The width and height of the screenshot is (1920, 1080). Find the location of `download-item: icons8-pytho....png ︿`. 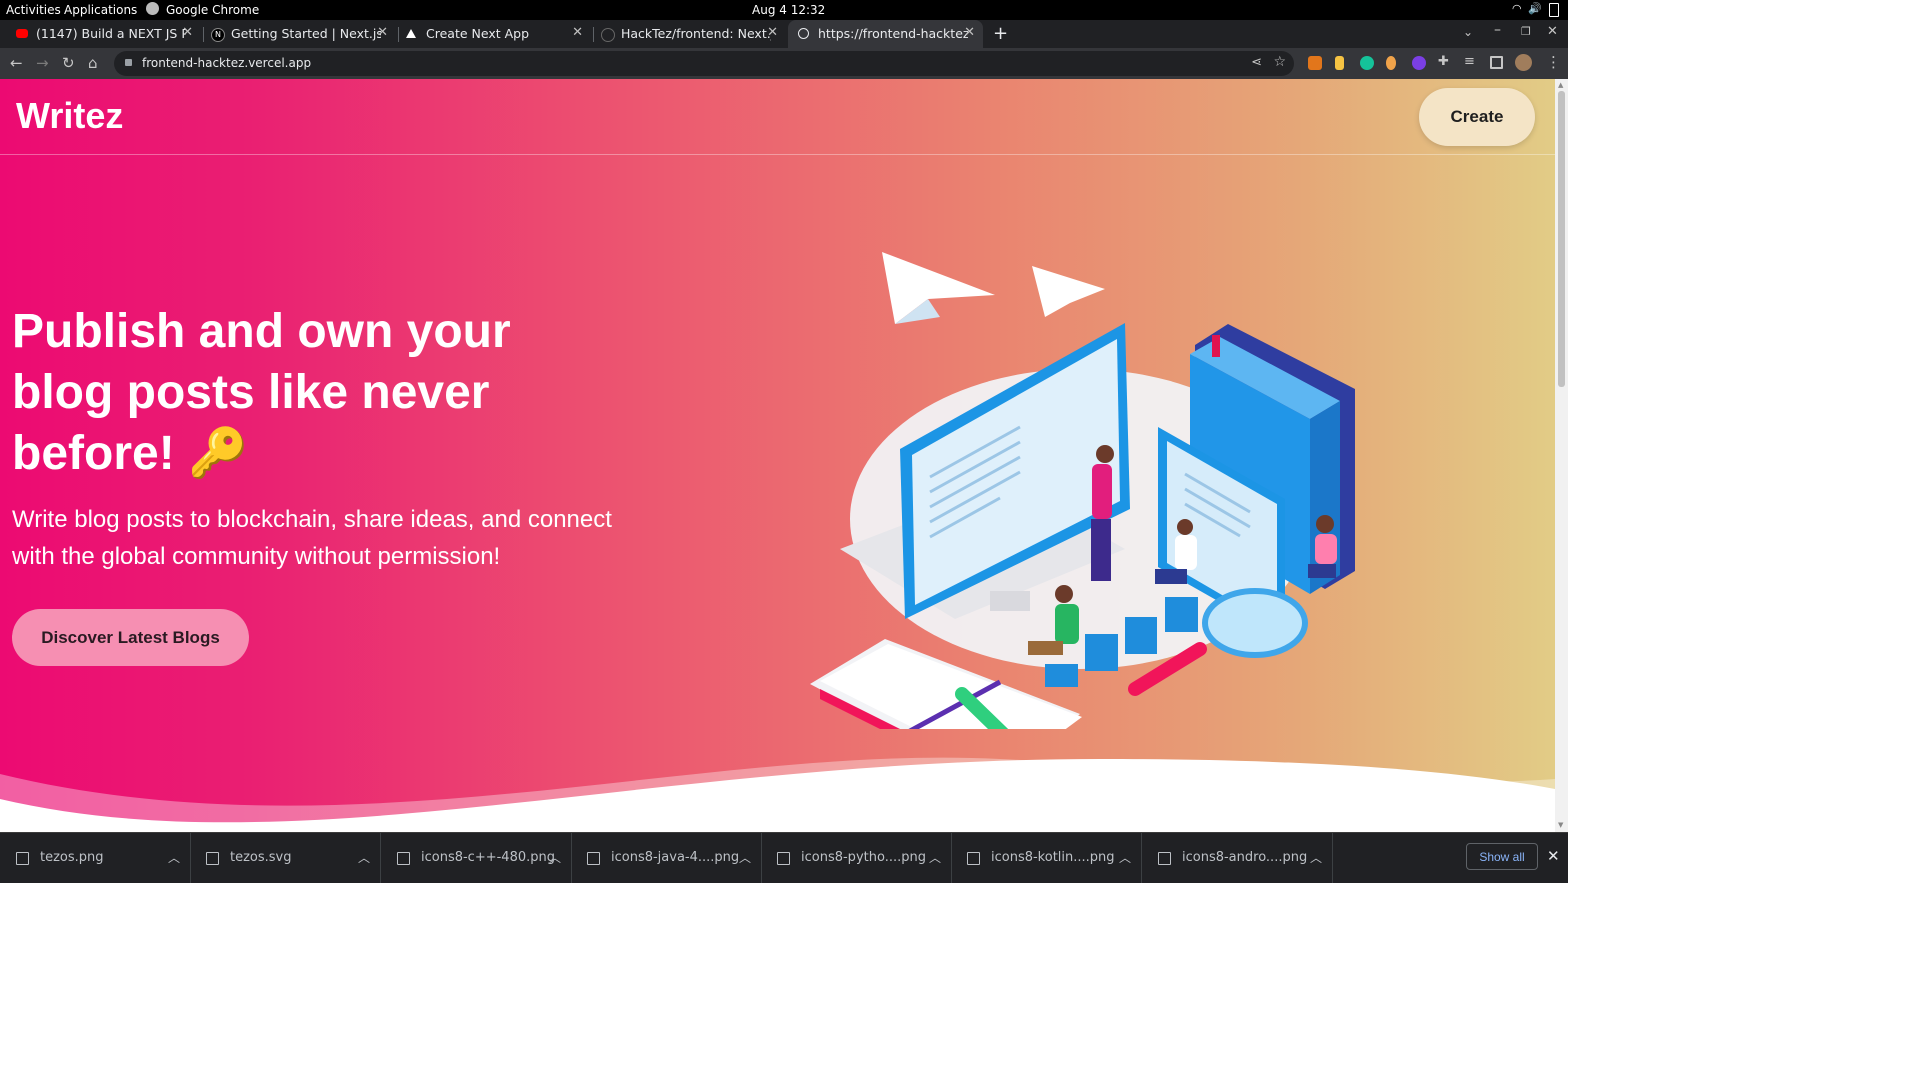

download-item: icons8-pytho....png ︿ is located at coordinates (856, 858).